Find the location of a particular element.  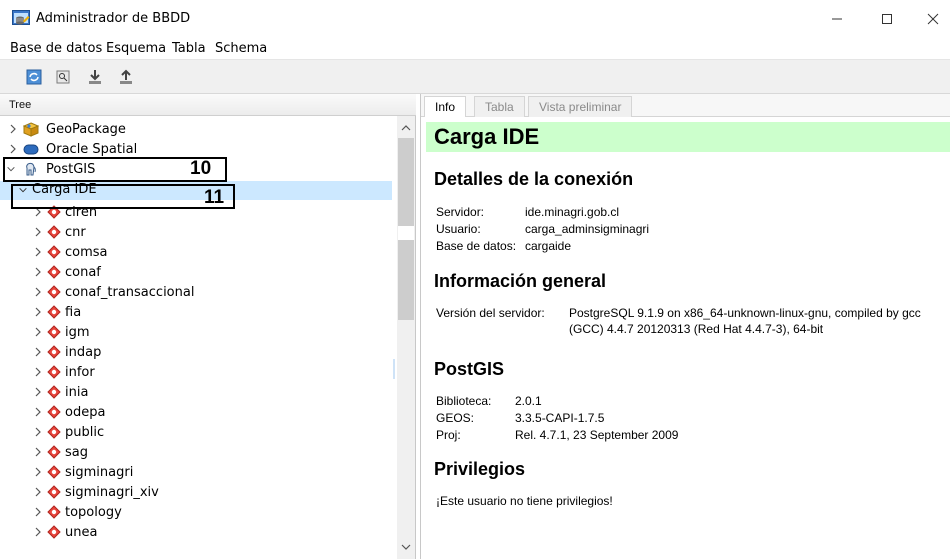

menu-base-de-datos: Base de datos is located at coordinates (56, 48).